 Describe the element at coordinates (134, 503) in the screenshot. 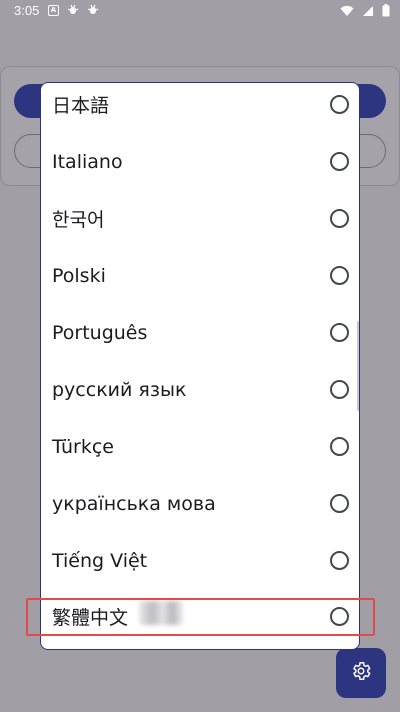

I see `language-label: українська мова` at that location.